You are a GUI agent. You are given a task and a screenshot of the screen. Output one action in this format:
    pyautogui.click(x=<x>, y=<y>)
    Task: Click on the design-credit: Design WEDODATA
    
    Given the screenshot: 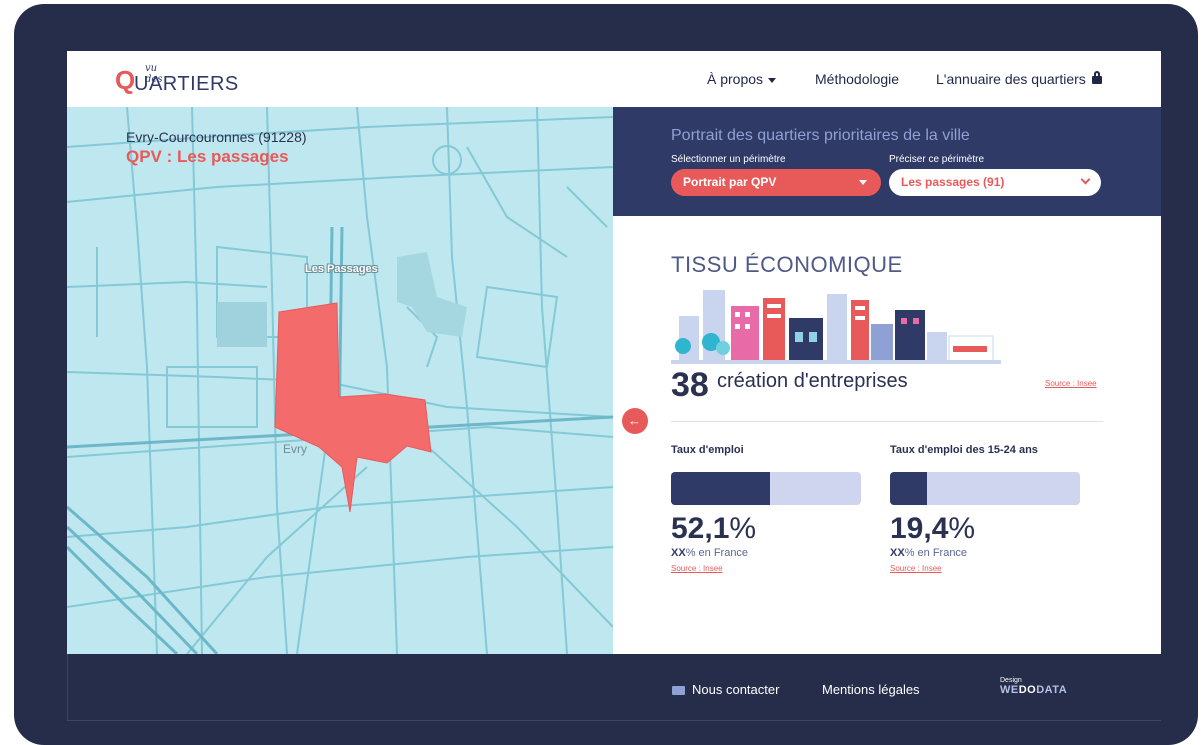 What is the action you would take?
    pyautogui.click(x=1033, y=686)
    